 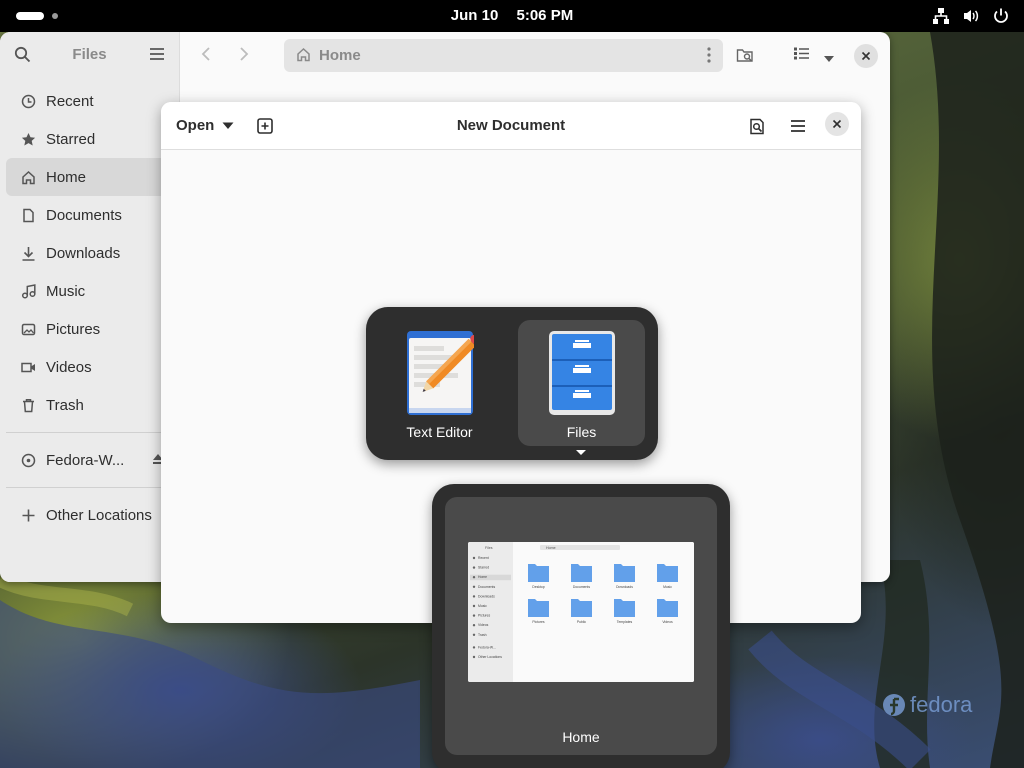 I want to click on files-app-icon, so click(x=582, y=373).